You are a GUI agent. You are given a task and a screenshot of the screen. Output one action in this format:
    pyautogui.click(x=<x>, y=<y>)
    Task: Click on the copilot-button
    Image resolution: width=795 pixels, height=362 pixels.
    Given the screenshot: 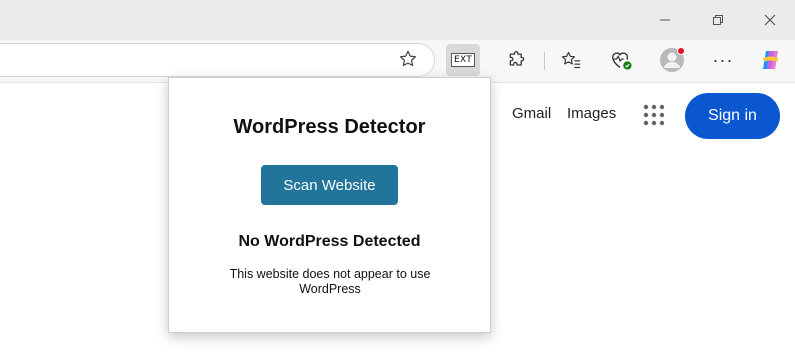 What is the action you would take?
    pyautogui.click(x=771, y=60)
    